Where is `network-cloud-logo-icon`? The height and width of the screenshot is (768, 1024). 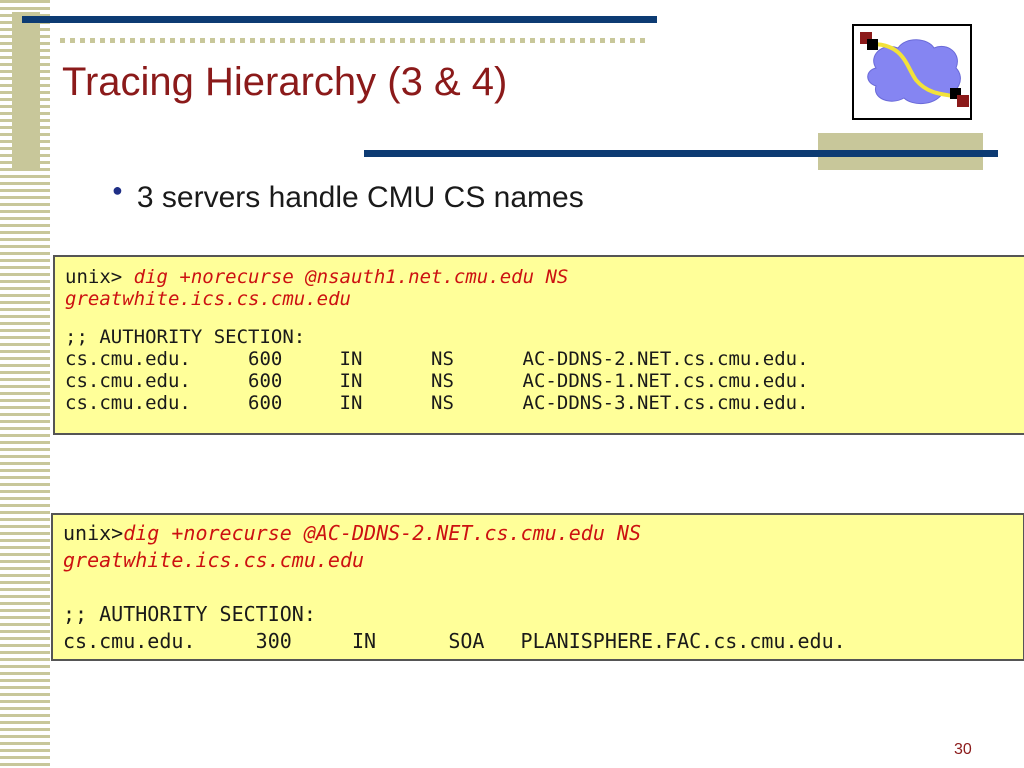
network-cloud-logo-icon is located at coordinates (912, 72).